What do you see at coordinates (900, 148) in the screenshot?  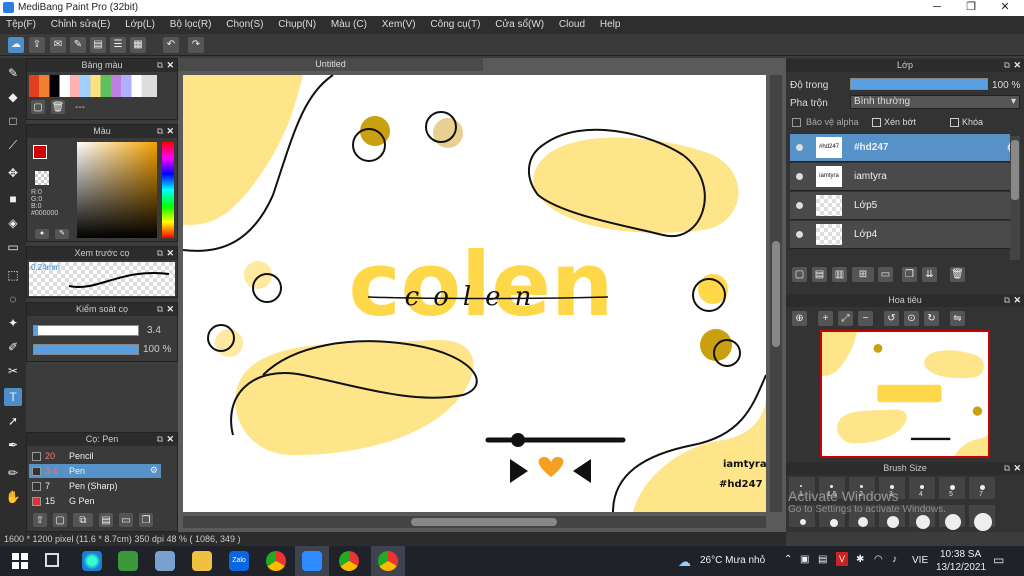 I see `layer-row-selected: #hd247#hd247⚙` at bounding box center [900, 148].